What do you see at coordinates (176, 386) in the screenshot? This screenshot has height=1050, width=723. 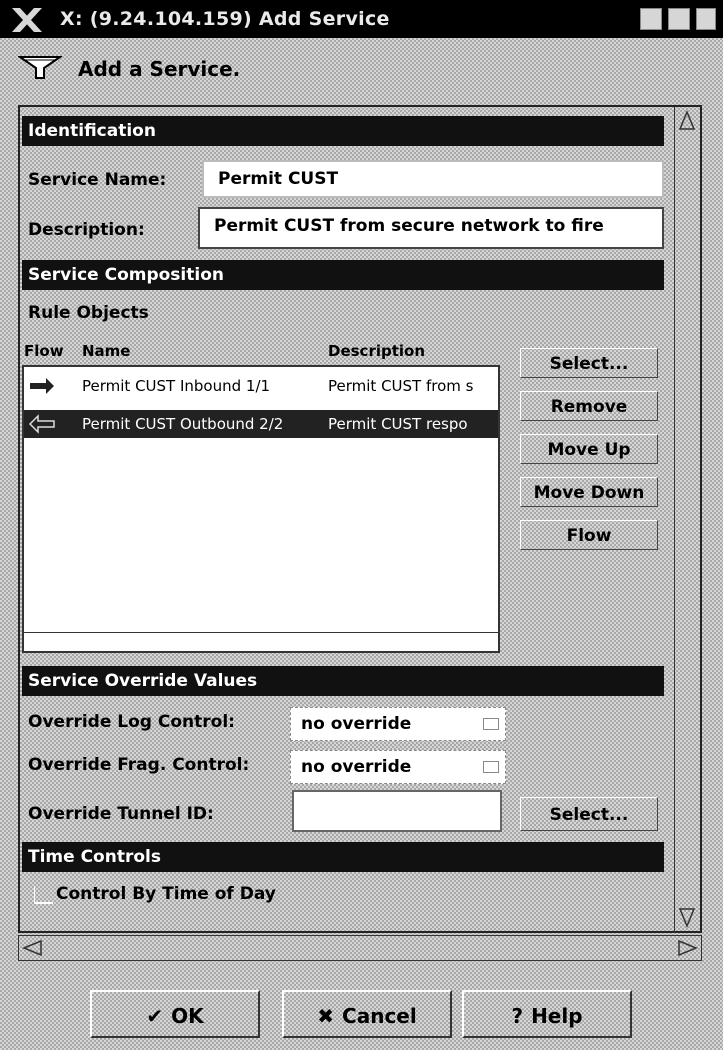 I see `rule-name: Permit CUST Inbound 1/1` at bounding box center [176, 386].